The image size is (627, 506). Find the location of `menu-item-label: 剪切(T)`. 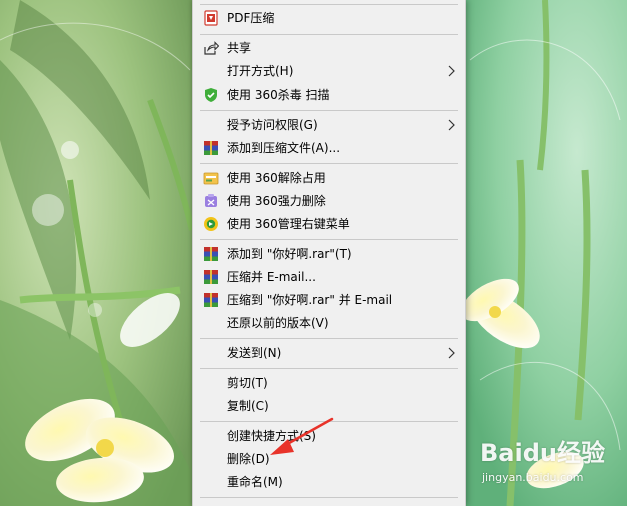

menu-item-label: 剪切(T) is located at coordinates (247, 383).